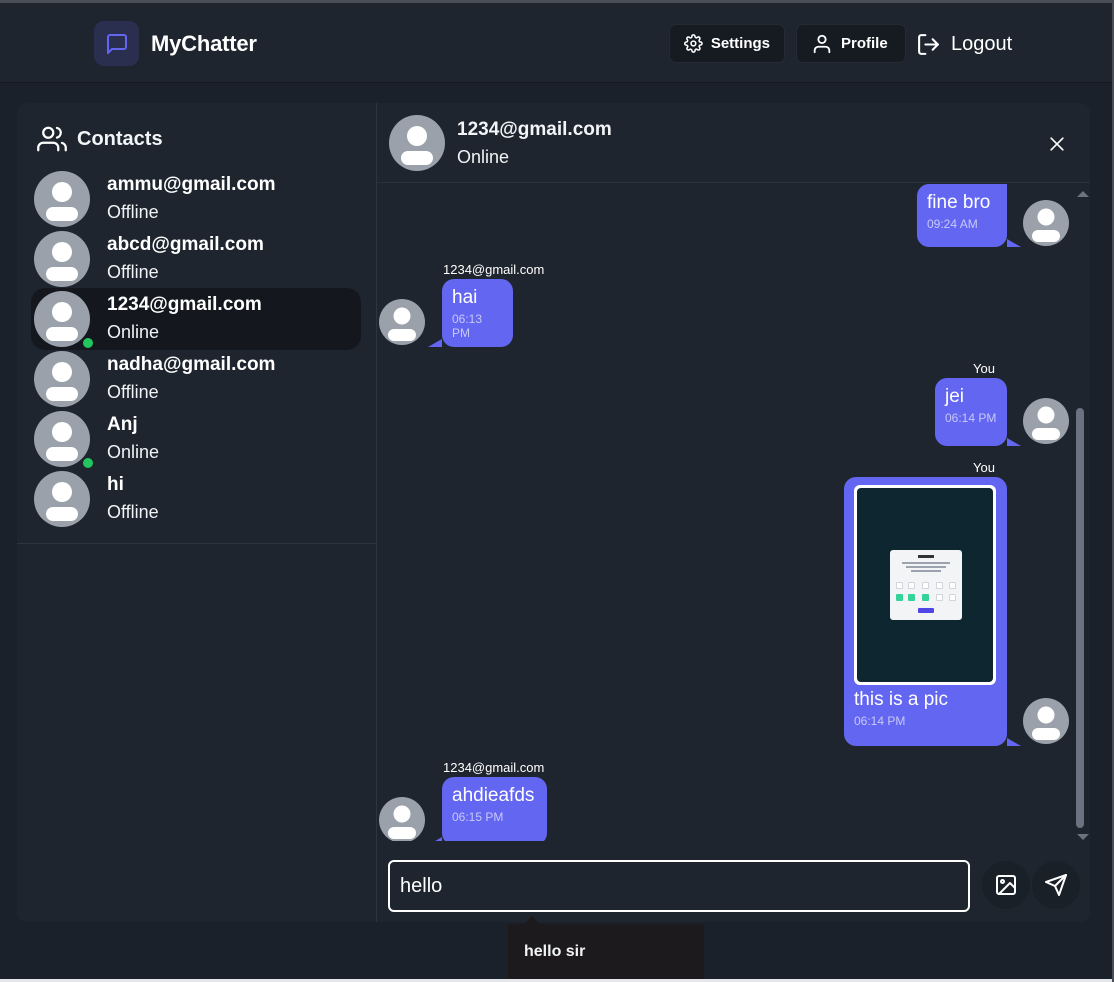 This screenshot has width=1114, height=982. Describe the element at coordinates (982, 44) in the screenshot. I see `logout-label: Logout` at that location.